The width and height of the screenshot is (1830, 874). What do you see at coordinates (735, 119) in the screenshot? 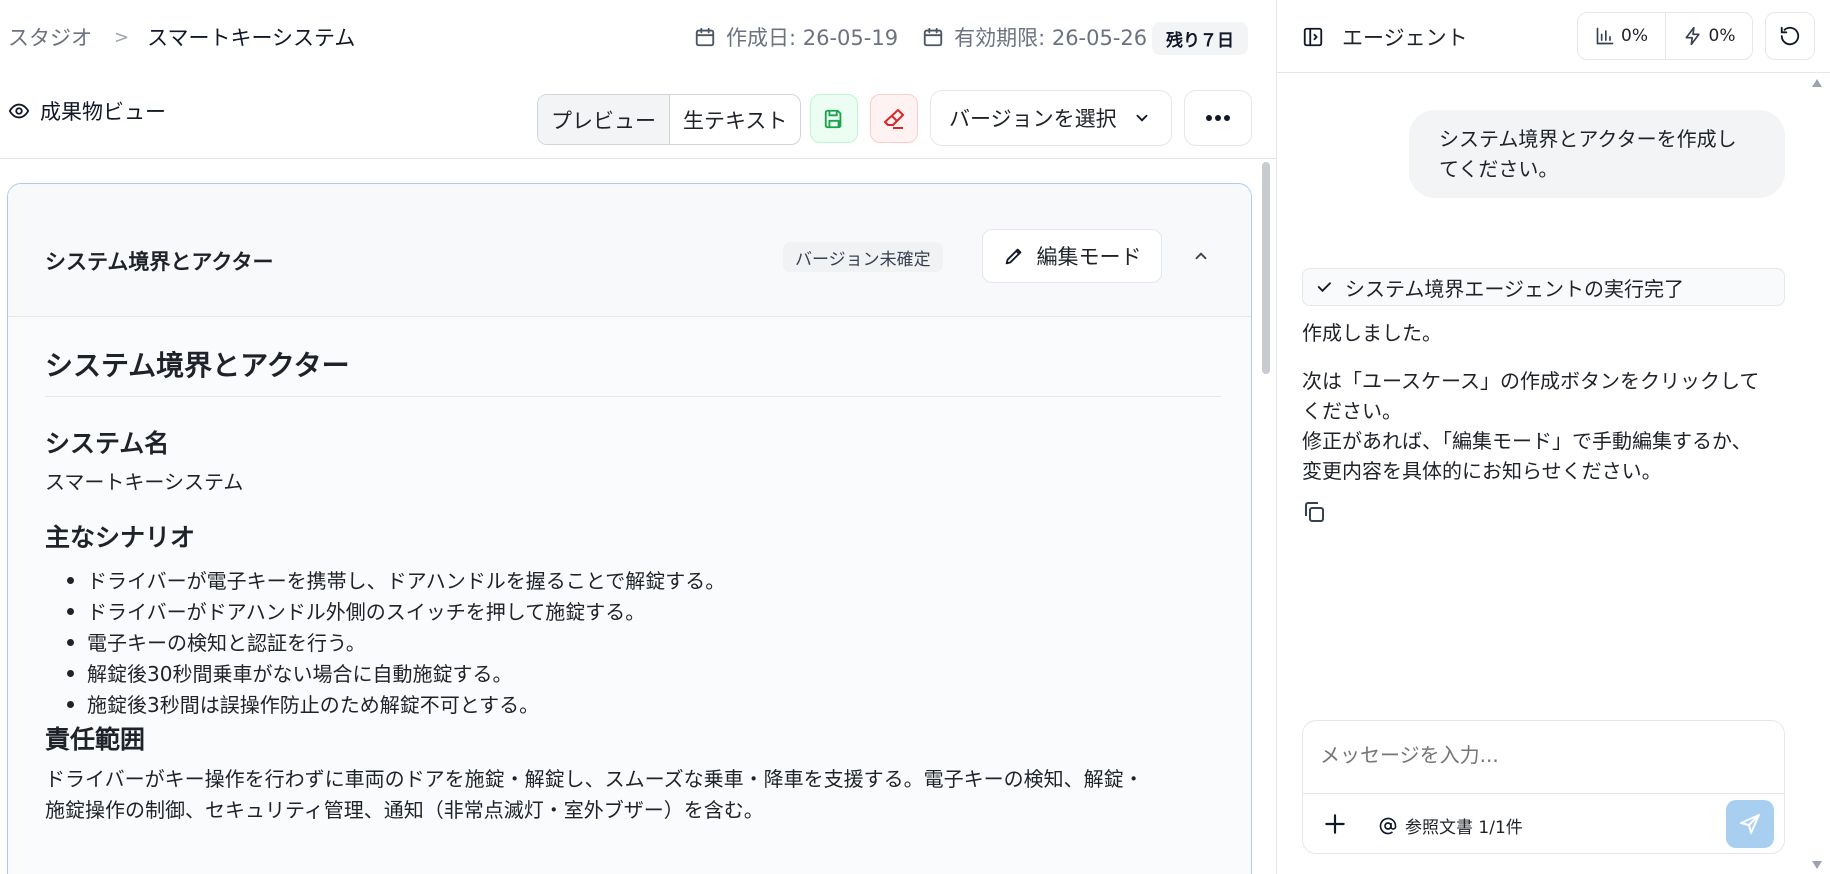
I see `raw-text-tab: 生テキスト` at bounding box center [735, 119].